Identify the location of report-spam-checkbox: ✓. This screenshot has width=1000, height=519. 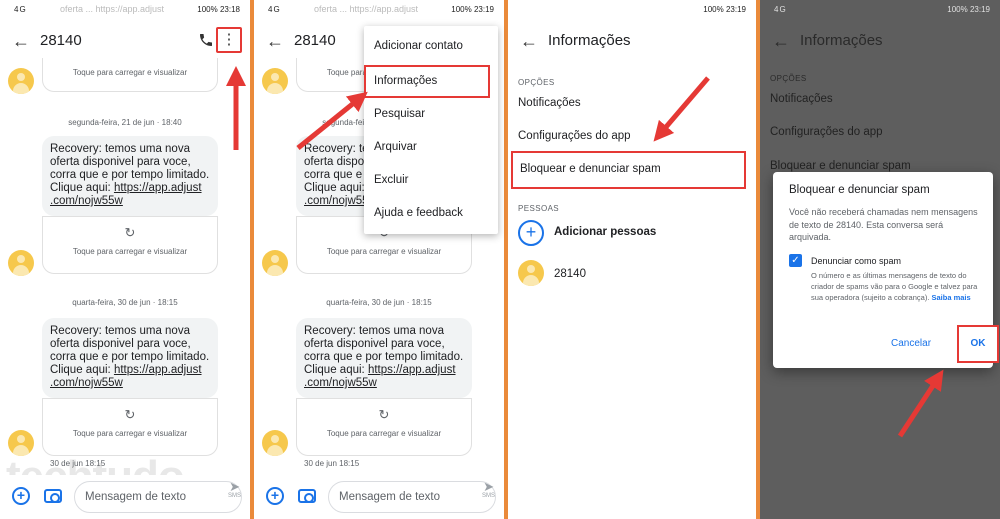
(795, 260).